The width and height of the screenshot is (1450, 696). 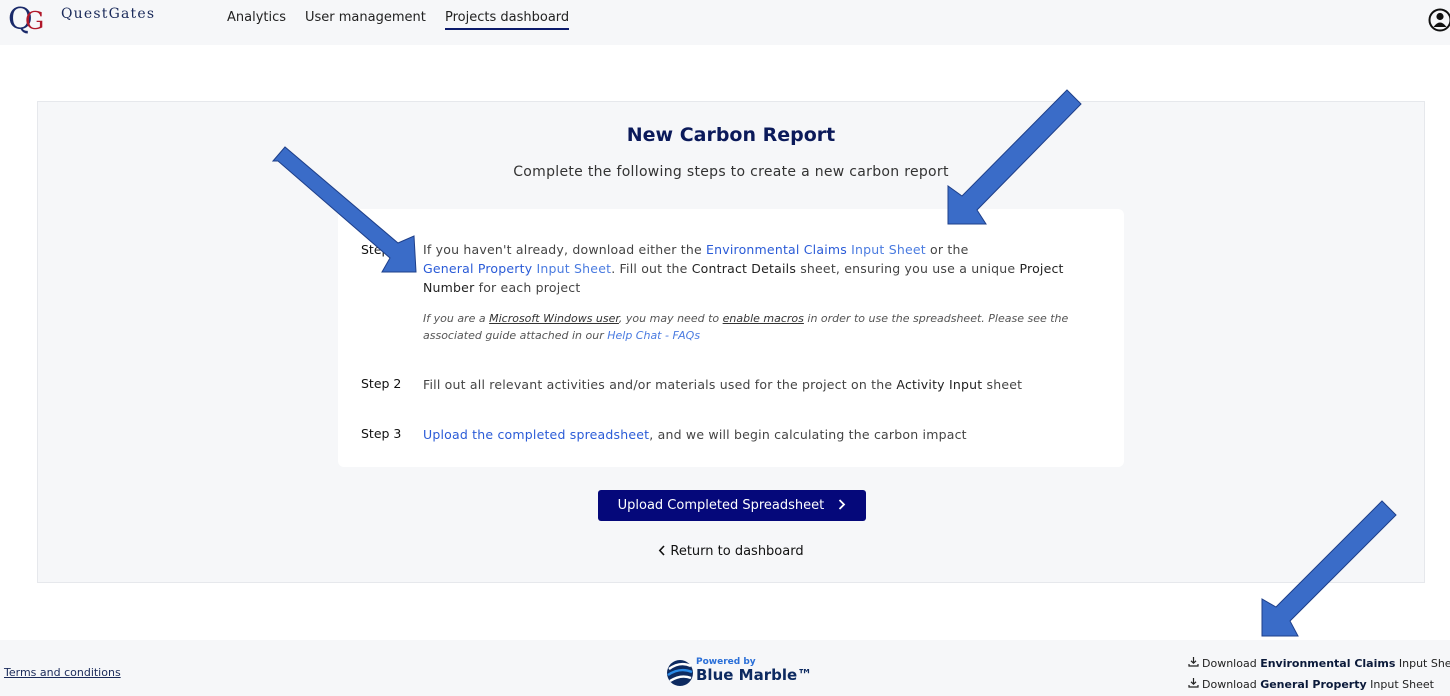 I want to click on return-to-dashboard-link: Return to dashboard, so click(x=731, y=551).